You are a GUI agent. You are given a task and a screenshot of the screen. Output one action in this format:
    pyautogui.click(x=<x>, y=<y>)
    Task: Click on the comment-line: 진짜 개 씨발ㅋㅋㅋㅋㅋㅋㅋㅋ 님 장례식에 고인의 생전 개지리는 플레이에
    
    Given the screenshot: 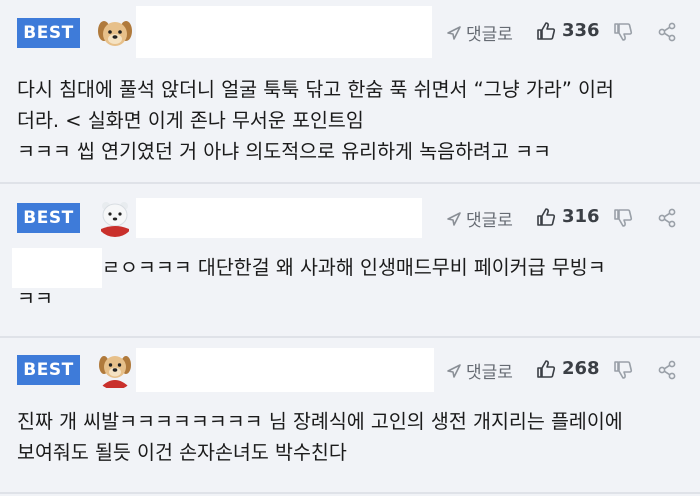 What is the action you would take?
    pyautogui.click(x=320, y=421)
    